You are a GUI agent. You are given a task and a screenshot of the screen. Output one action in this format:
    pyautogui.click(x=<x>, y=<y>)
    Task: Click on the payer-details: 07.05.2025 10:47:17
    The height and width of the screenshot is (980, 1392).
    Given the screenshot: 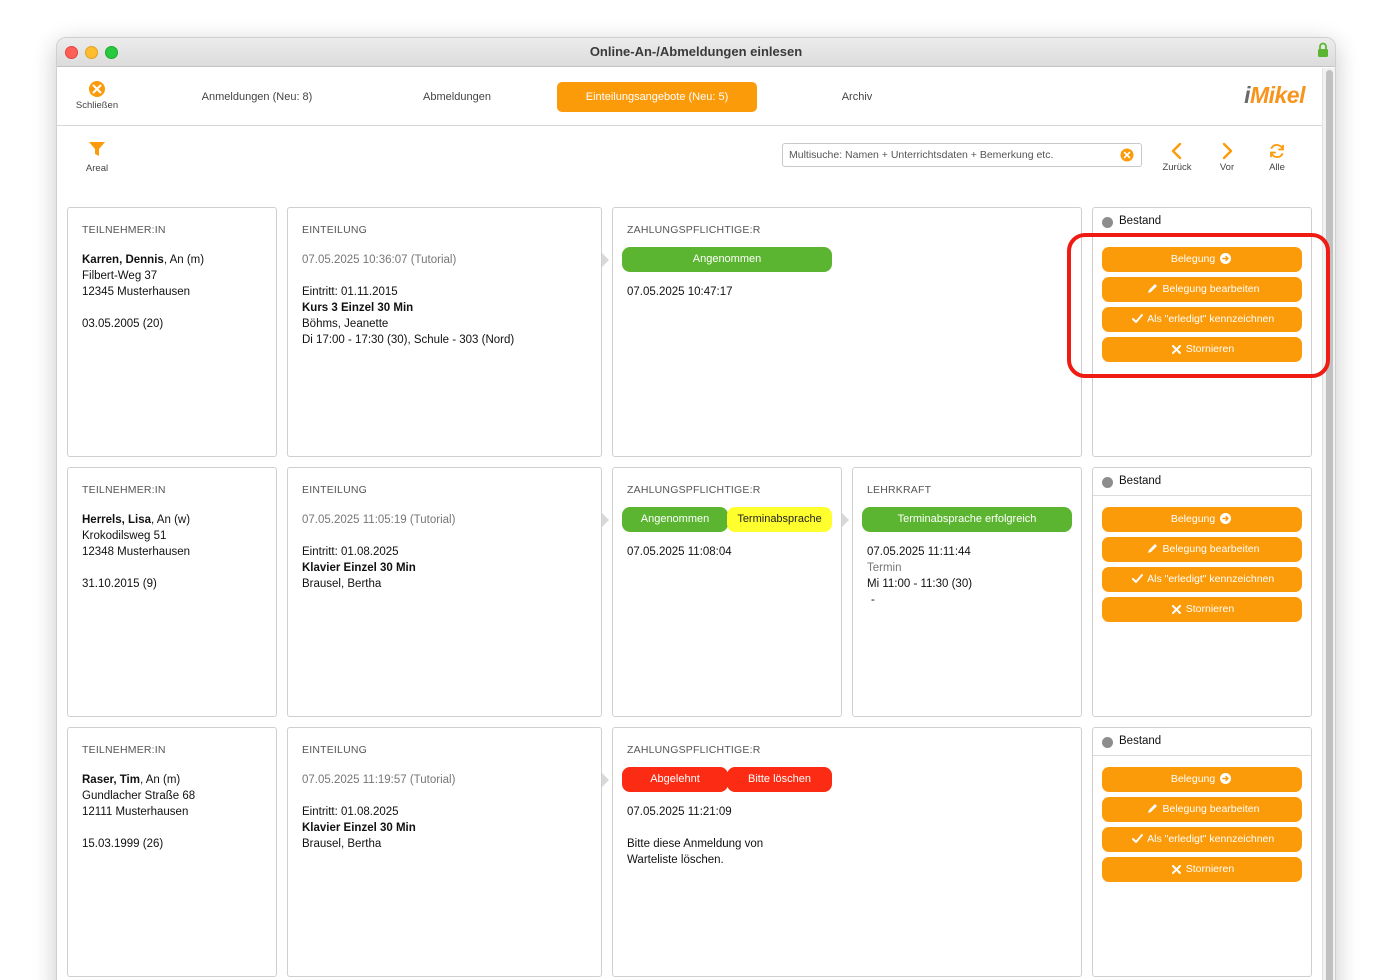 What is the action you would take?
    pyautogui.click(x=849, y=292)
    